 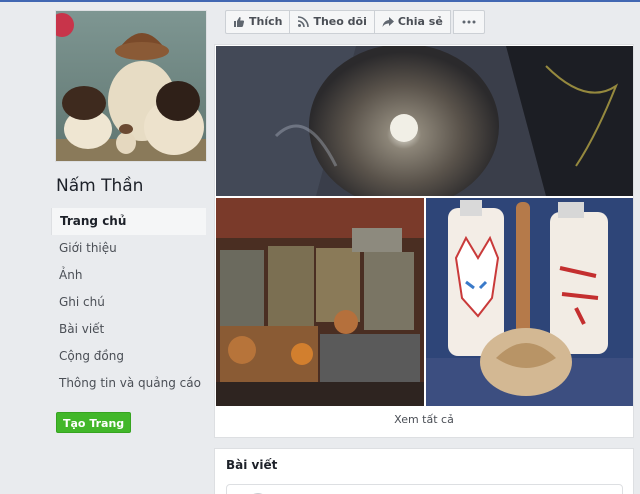 I want to click on share-label: Chia sẻ, so click(x=420, y=21).